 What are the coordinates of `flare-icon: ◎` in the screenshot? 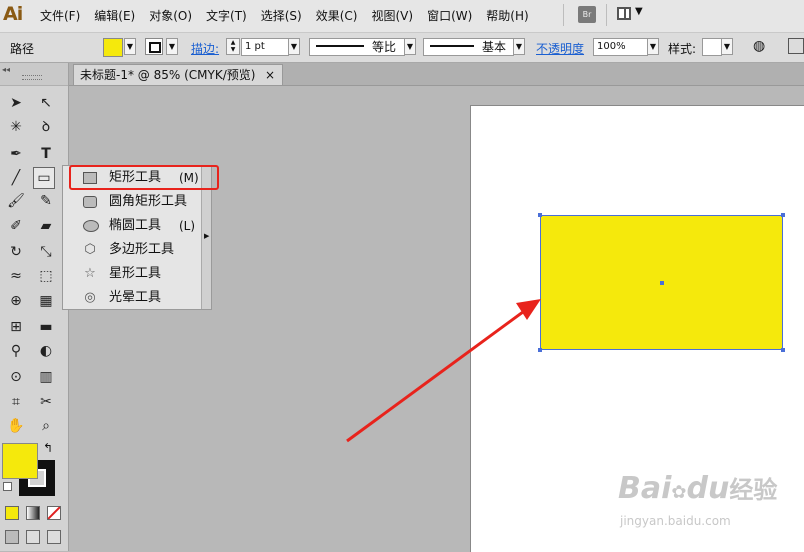 It's located at (90, 297).